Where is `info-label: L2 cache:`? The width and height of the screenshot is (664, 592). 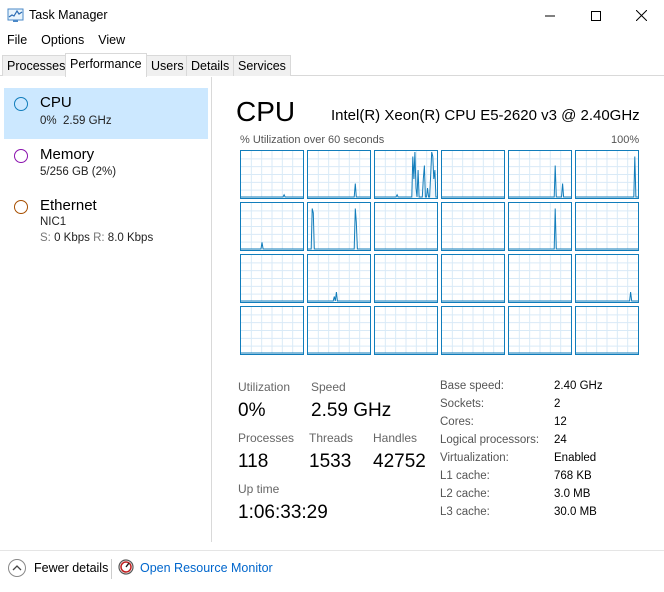
info-label: L2 cache: is located at coordinates (465, 494).